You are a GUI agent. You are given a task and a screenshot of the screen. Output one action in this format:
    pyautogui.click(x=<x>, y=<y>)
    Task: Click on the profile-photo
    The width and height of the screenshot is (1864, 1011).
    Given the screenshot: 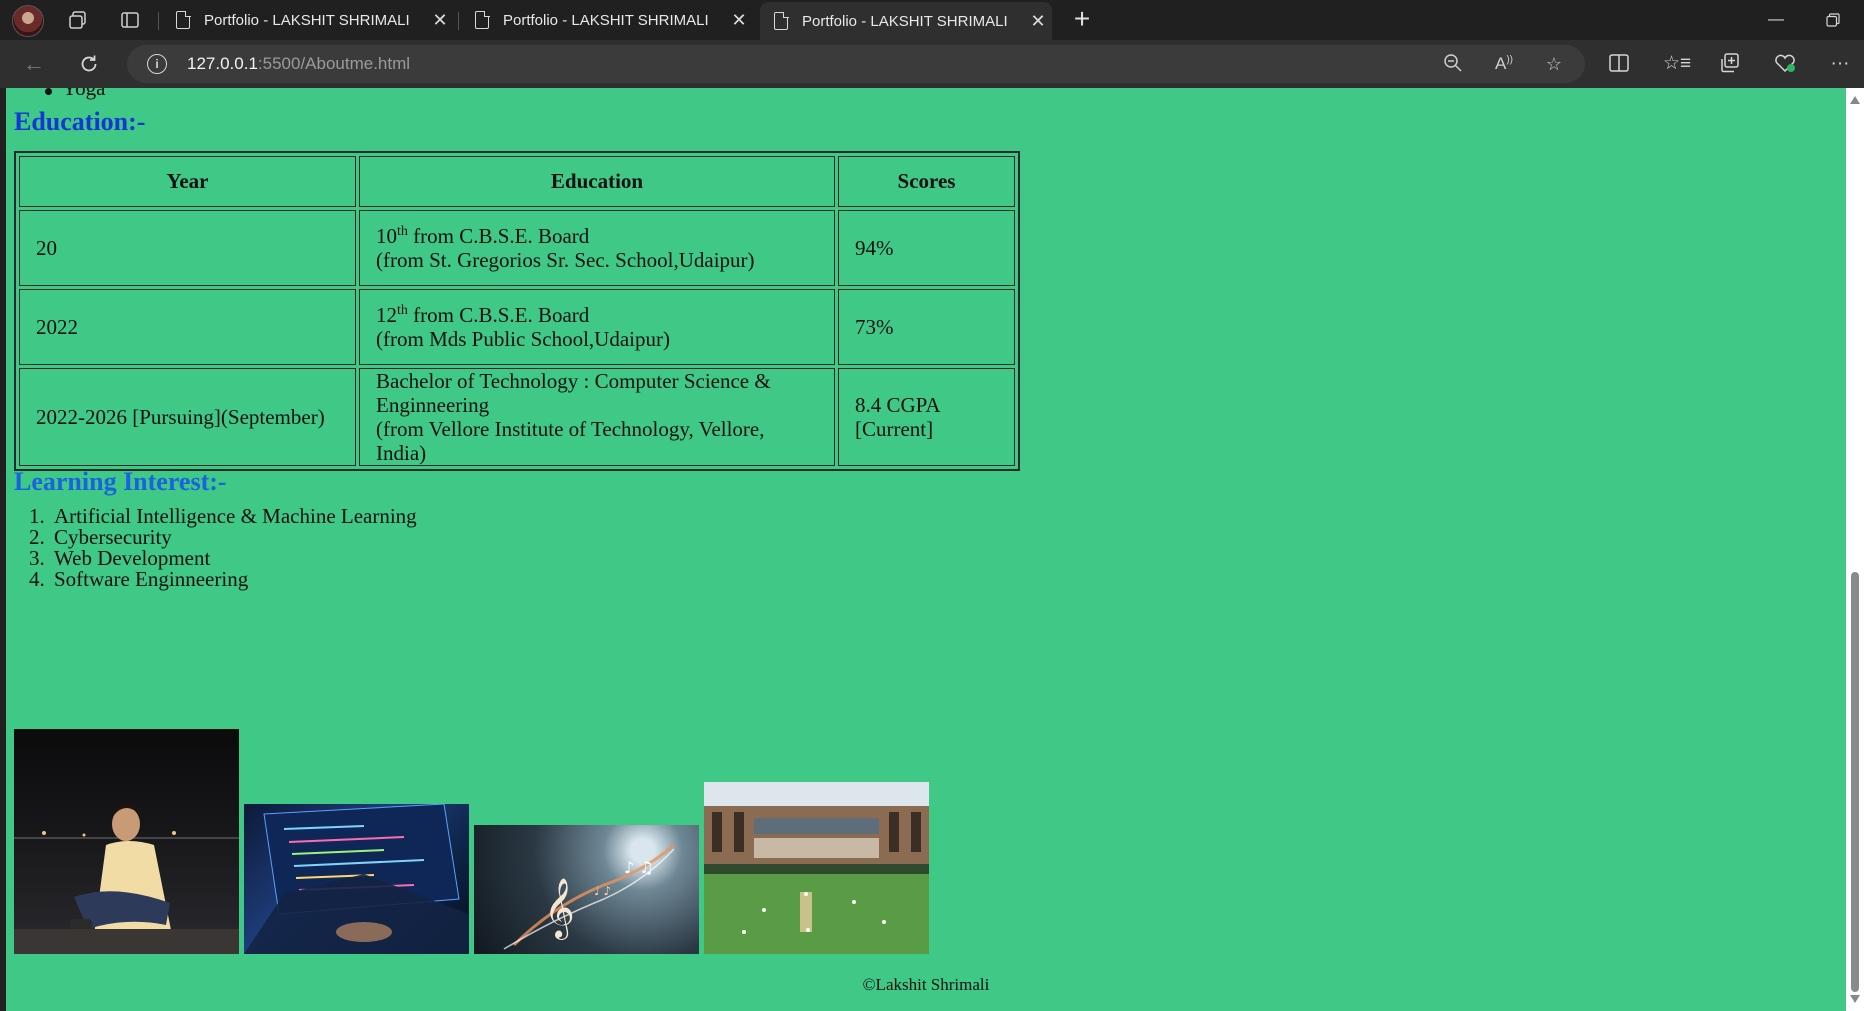 What is the action you would take?
    pyautogui.click(x=126, y=841)
    